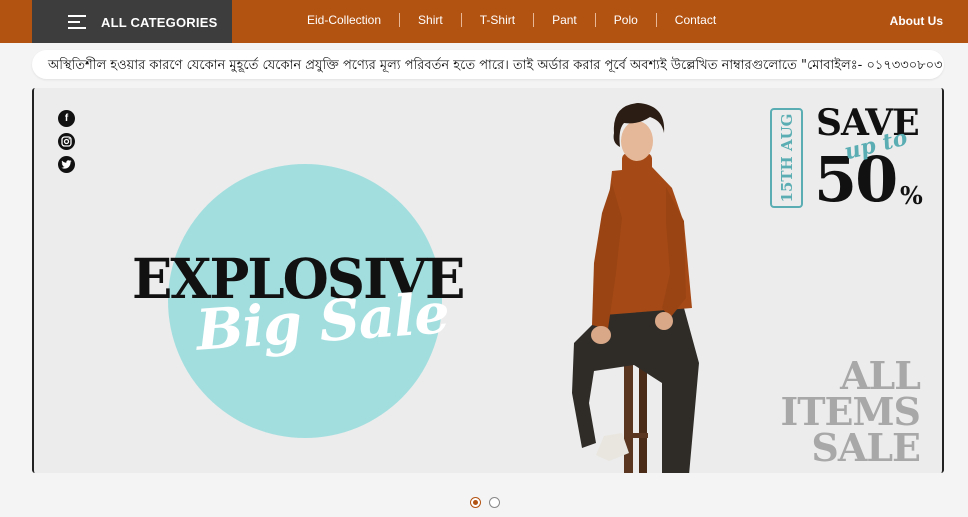 The image size is (968, 517). Describe the element at coordinates (626, 20) in the screenshot. I see `nav-polo: Polo` at that location.